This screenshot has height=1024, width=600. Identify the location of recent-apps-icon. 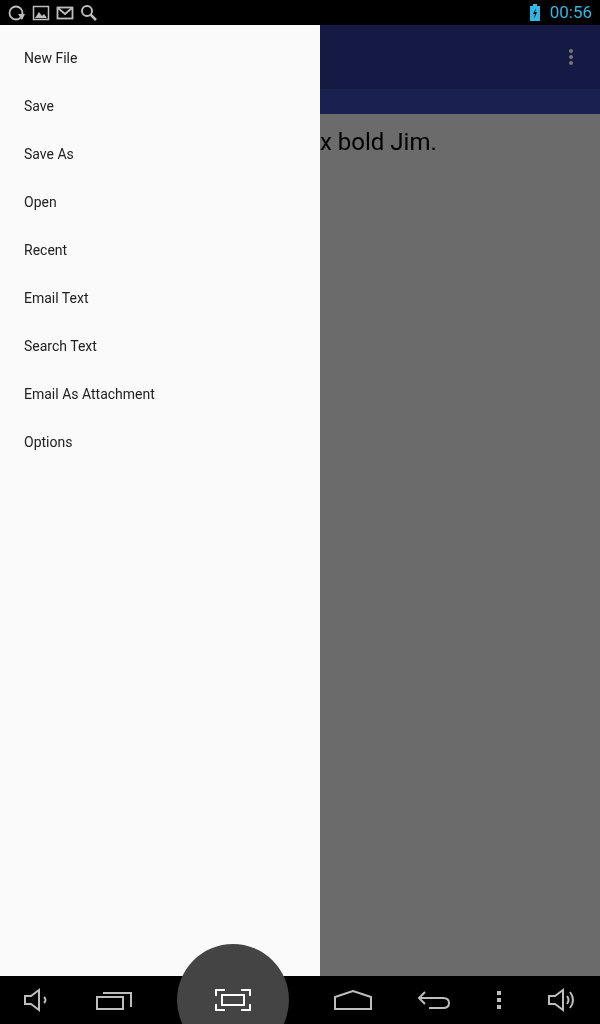
(113, 1000).